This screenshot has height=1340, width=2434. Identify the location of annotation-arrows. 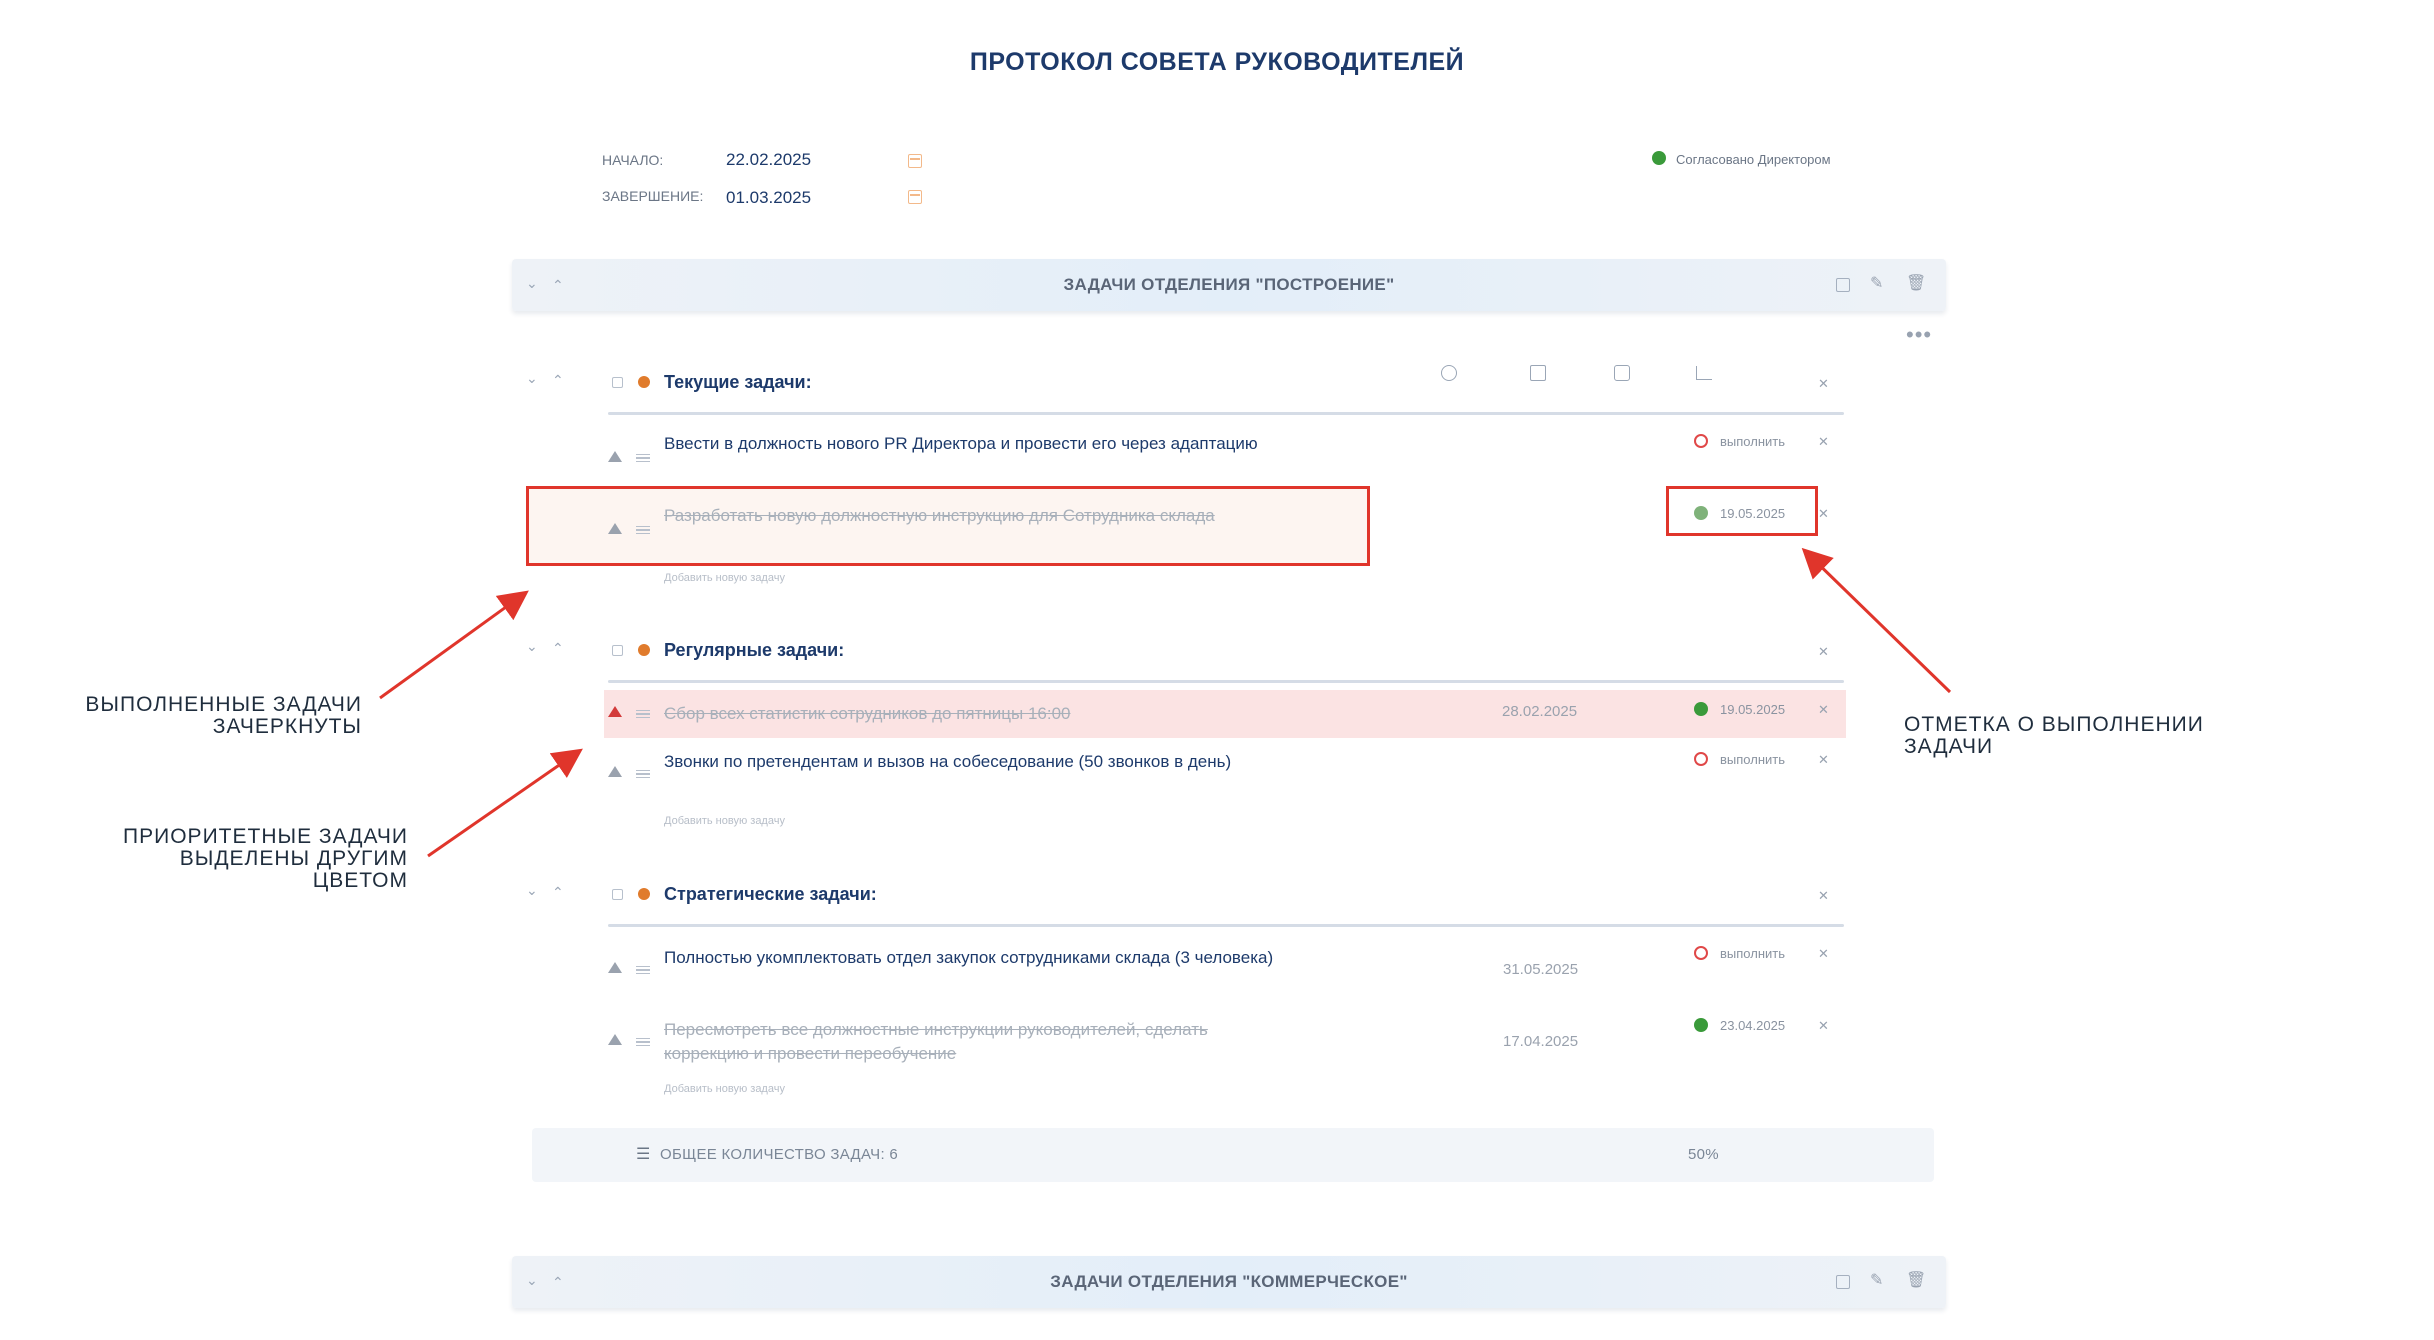
(1165, 702).